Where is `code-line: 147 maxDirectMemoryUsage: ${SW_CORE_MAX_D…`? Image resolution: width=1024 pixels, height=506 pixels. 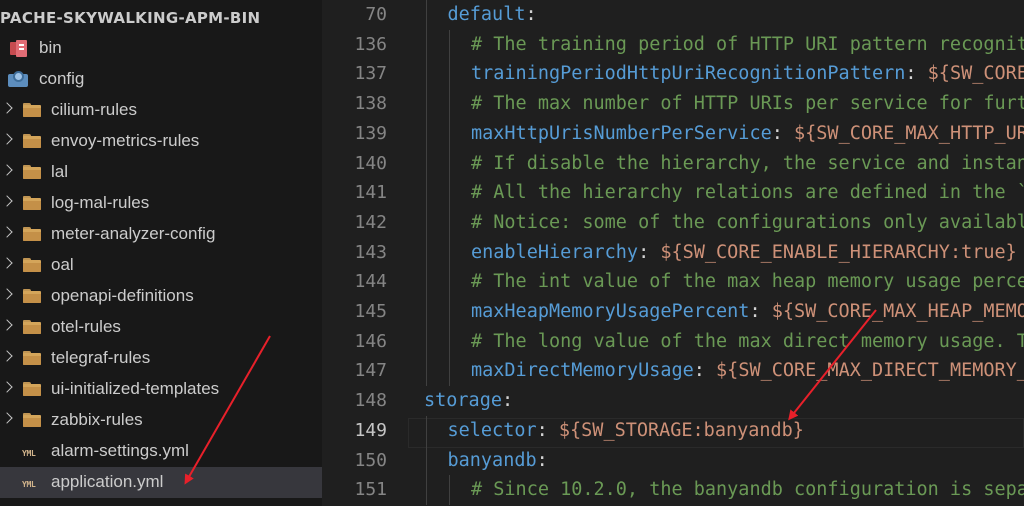
code-line: 147 maxDirectMemoryUsage: ${SW_CORE_MAX_D… is located at coordinates (673, 371).